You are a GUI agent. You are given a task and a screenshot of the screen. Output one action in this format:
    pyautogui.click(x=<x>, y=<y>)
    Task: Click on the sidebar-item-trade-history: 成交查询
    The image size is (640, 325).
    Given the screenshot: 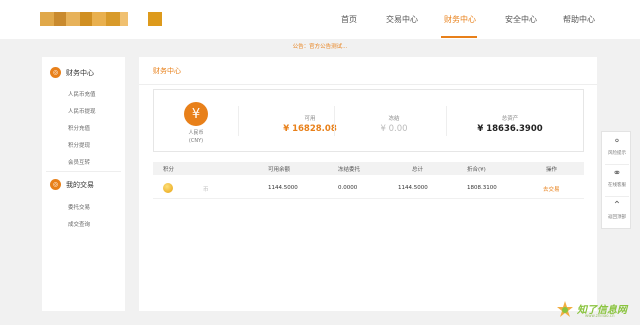 What is the action you would take?
    pyautogui.click(x=79, y=224)
    